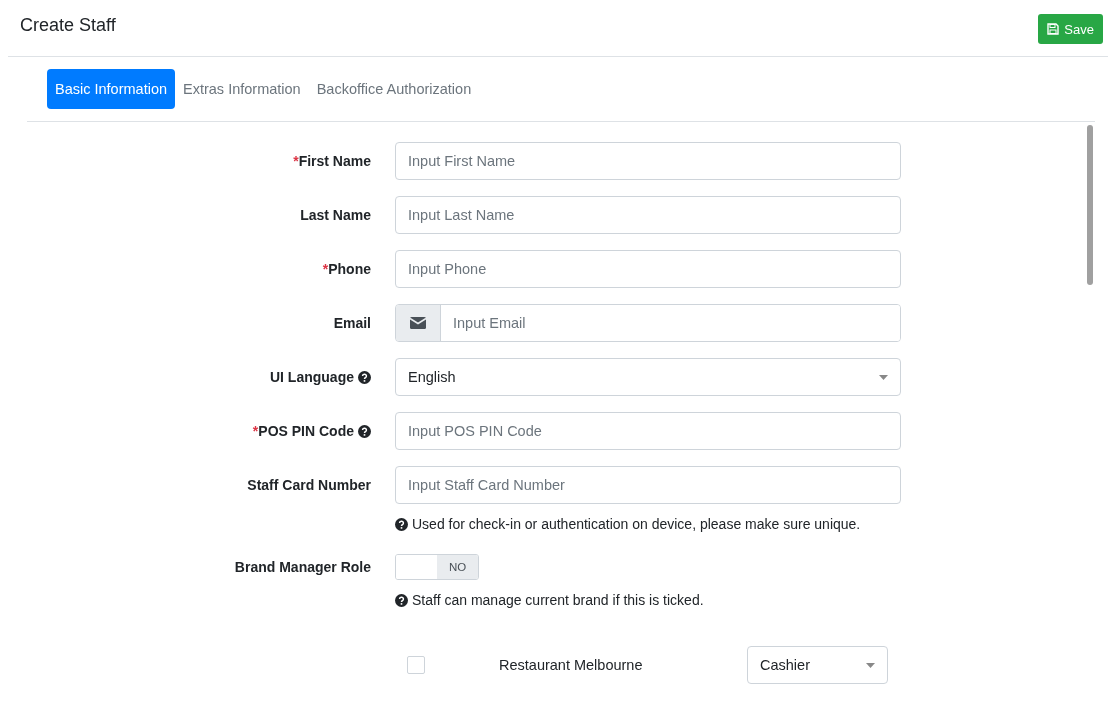 This screenshot has height=711, width=1108. I want to click on hint-text: Used for check-in or authentication on device, please make sure unique., so click(636, 524).